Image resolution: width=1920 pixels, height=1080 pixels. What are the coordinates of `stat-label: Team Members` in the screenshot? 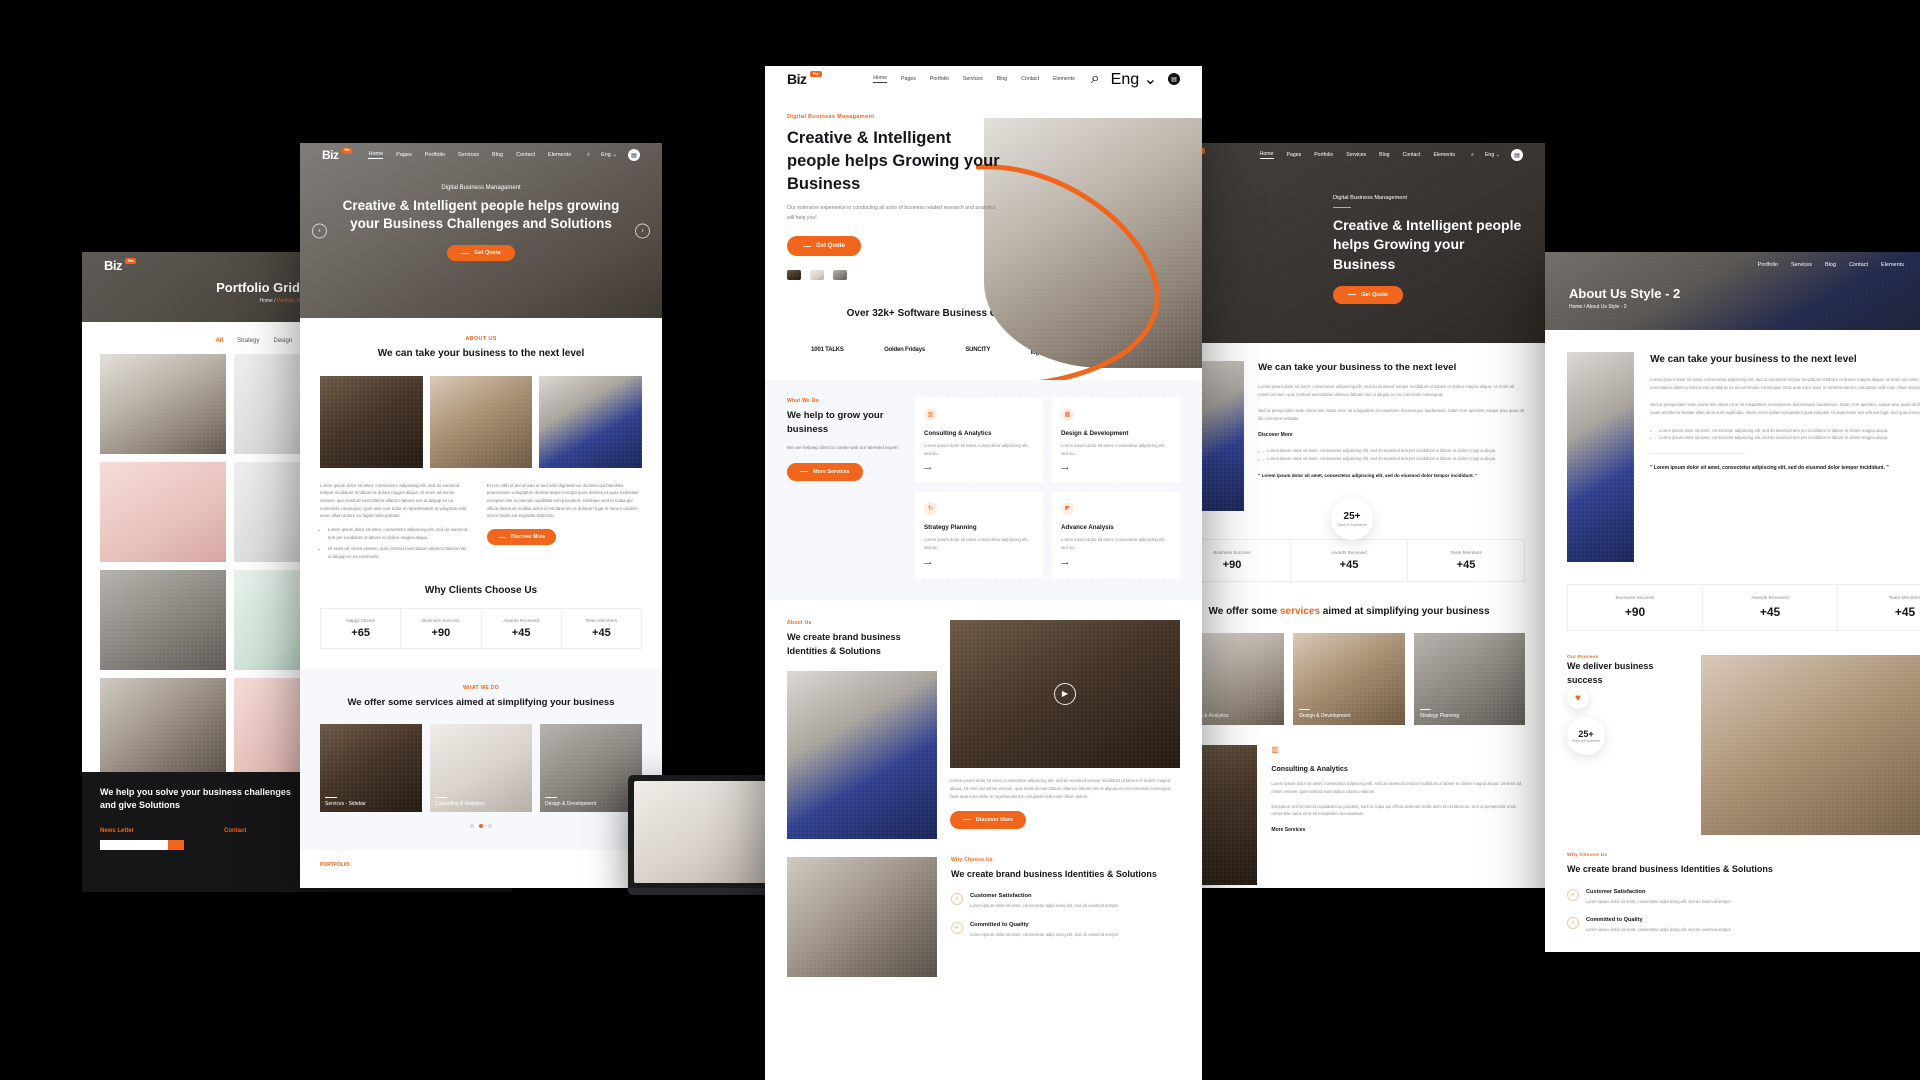 It's located at (1904, 598).